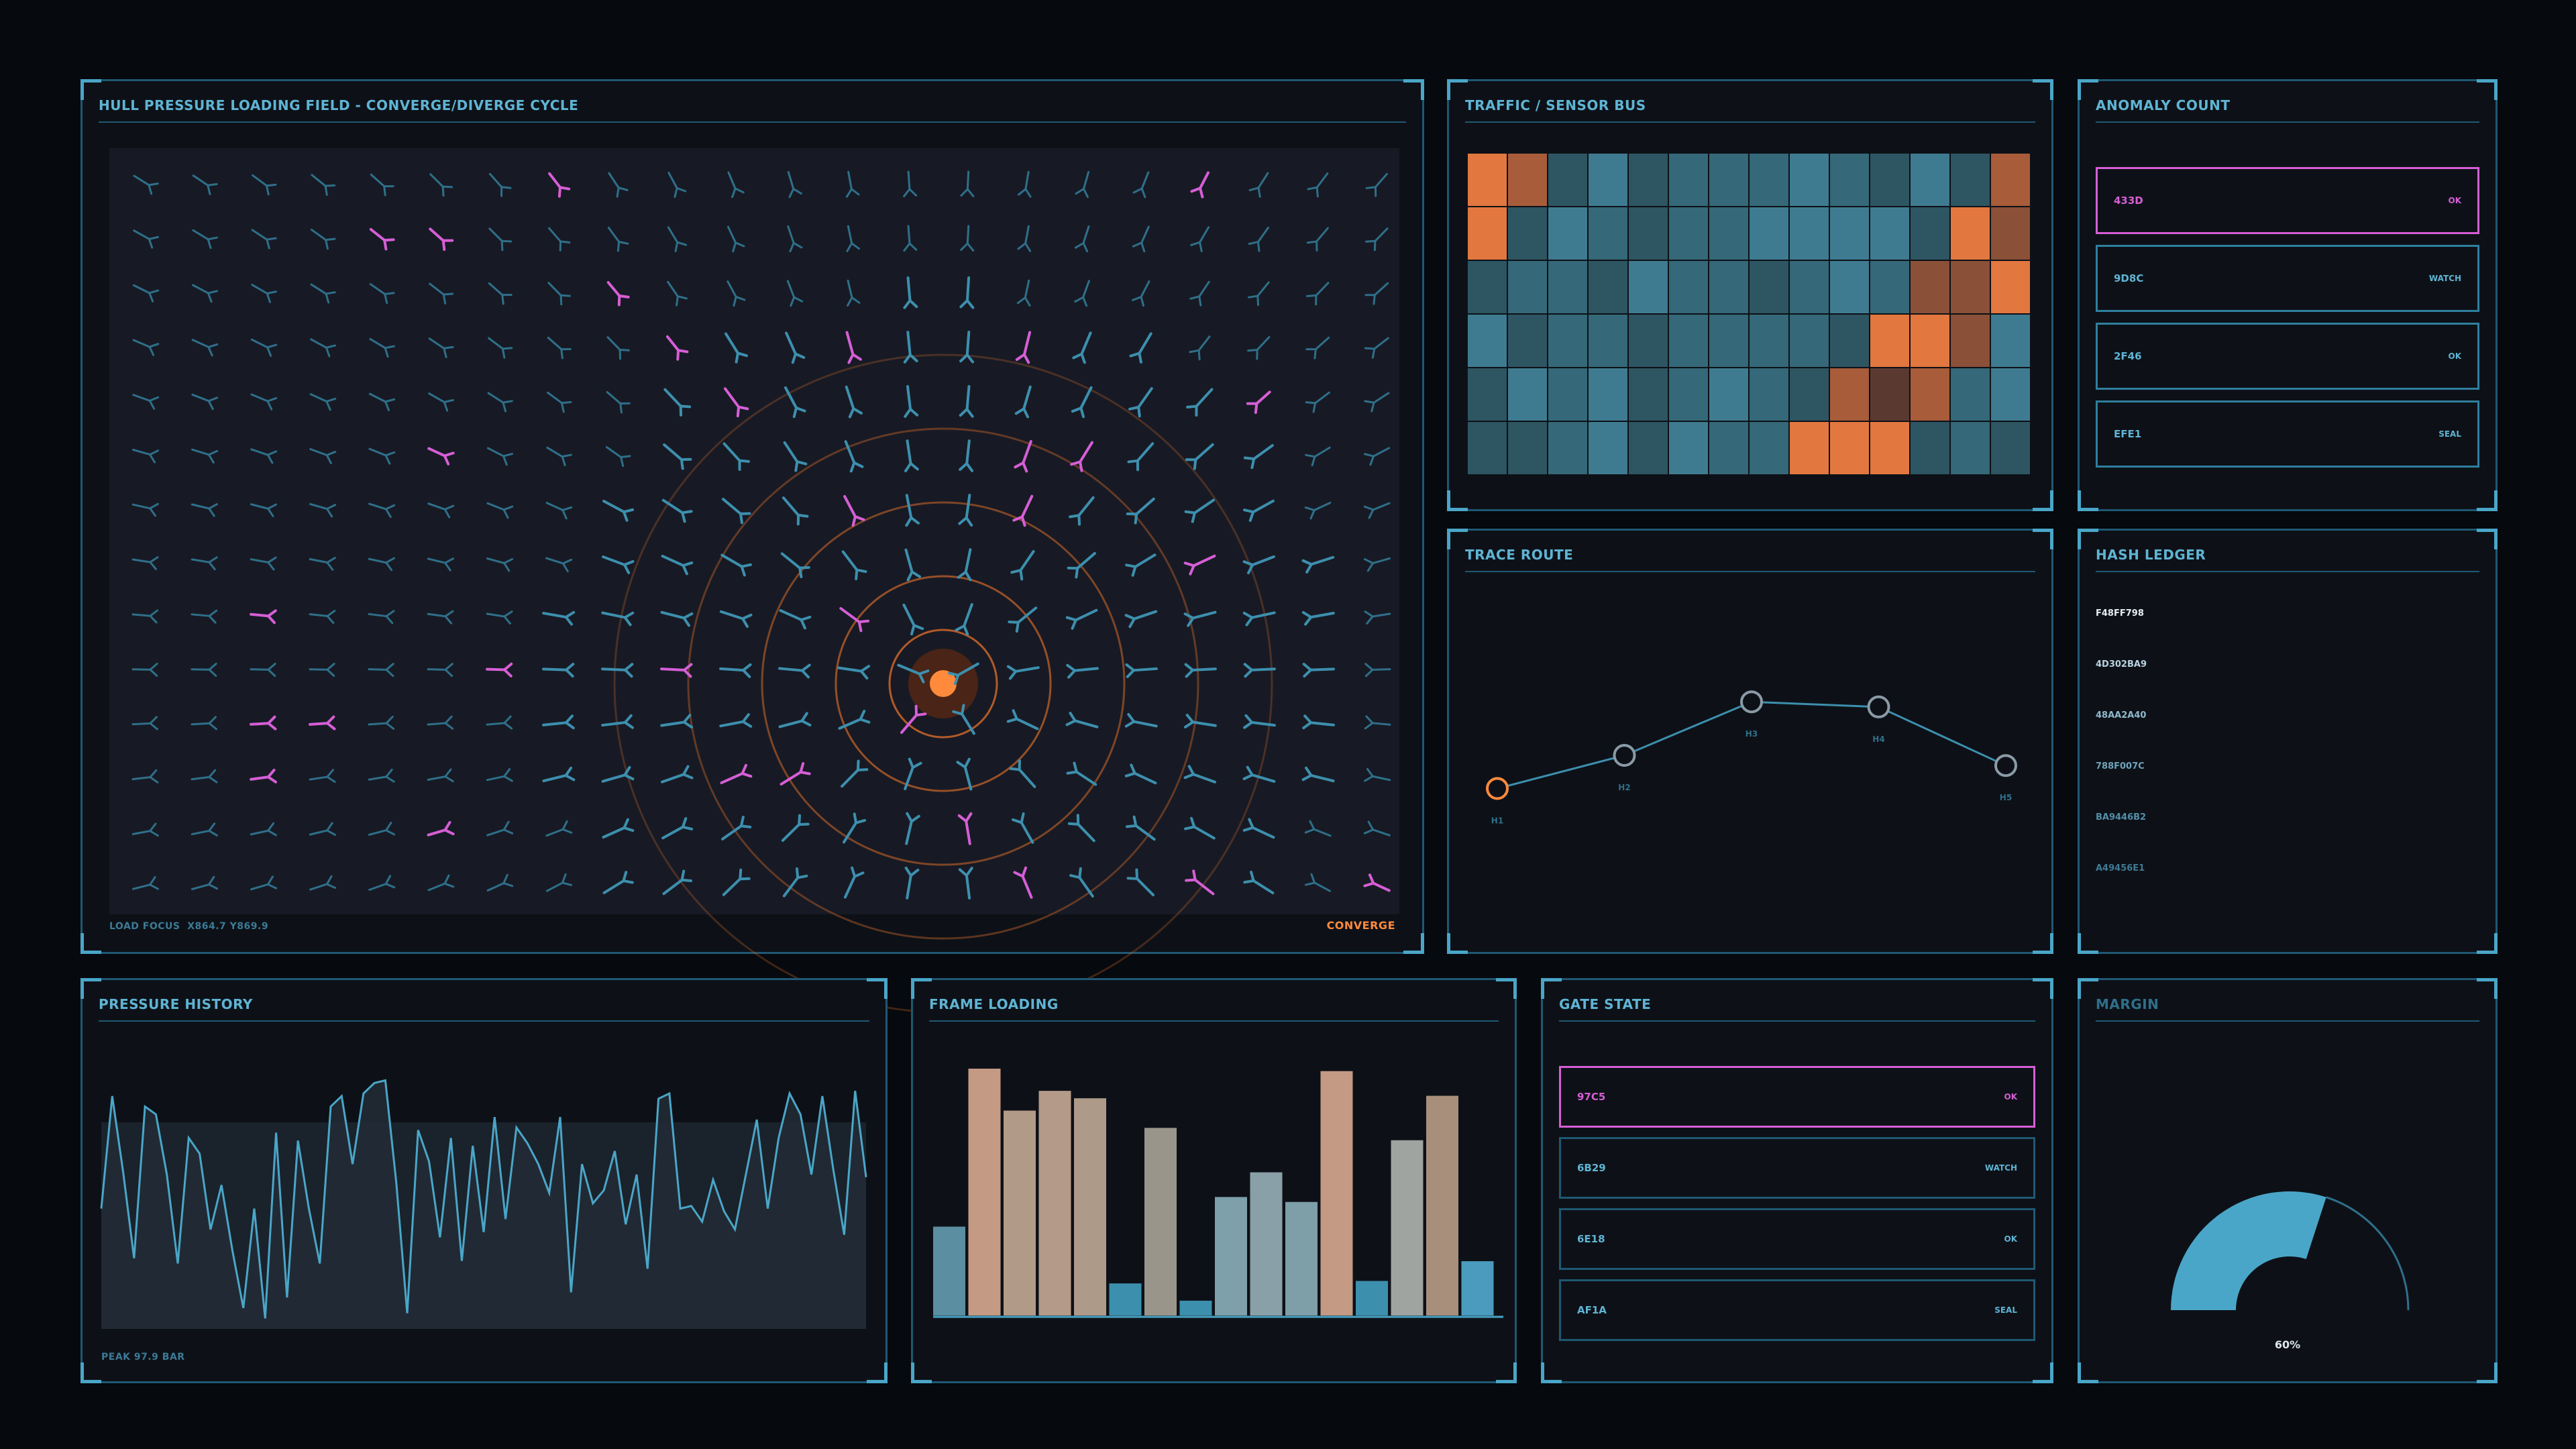 The height and width of the screenshot is (1449, 2576). I want to click on traffic-heatmap, so click(1749, 315).